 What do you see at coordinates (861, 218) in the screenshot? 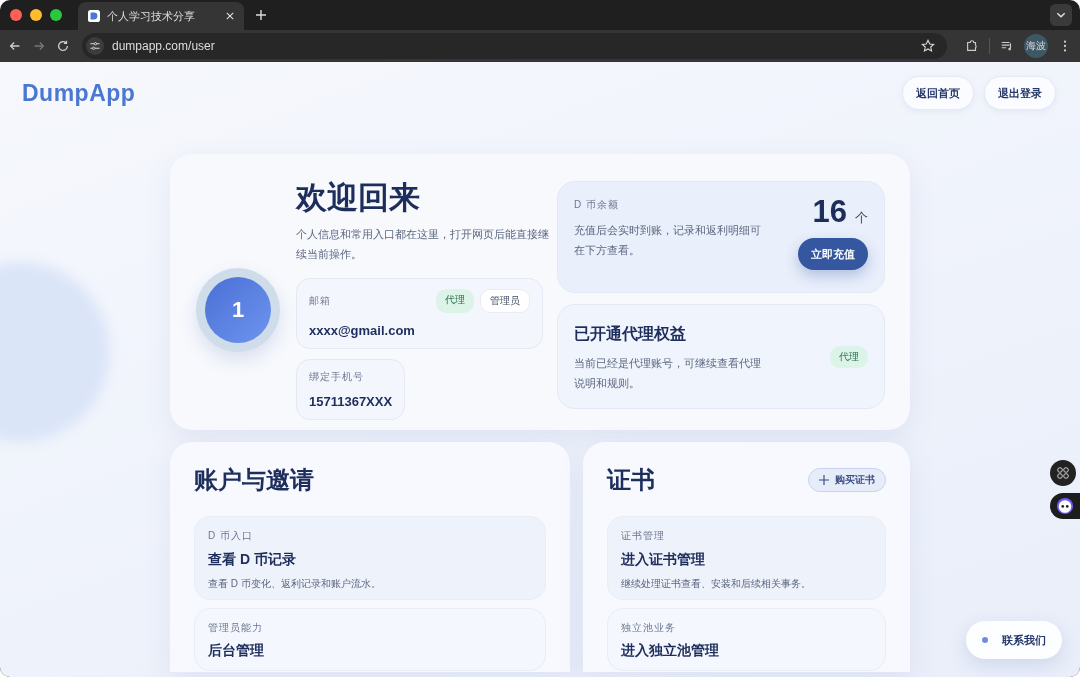
I see `balance-unit: 个` at bounding box center [861, 218].